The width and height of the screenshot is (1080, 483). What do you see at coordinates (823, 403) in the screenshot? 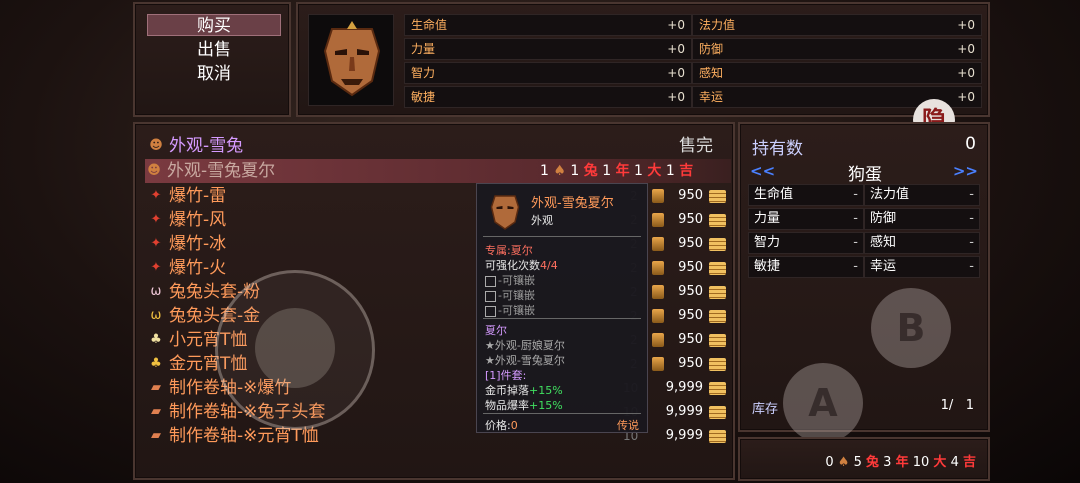
I see `a-button: A` at bounding box center [823, 403].